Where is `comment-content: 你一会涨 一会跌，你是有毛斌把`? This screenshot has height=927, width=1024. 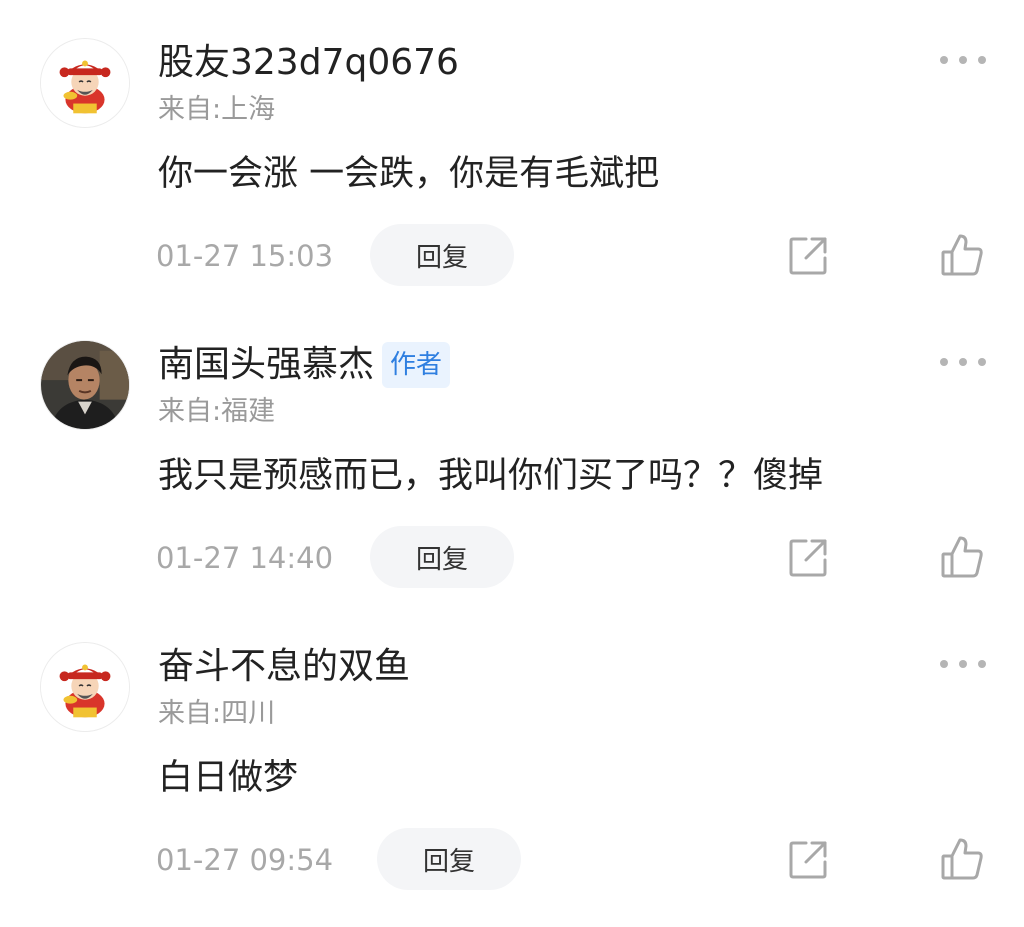
comment-content: 你一会涨 一会跌，你是有毛斌把 is located at coordinates (409, 174).